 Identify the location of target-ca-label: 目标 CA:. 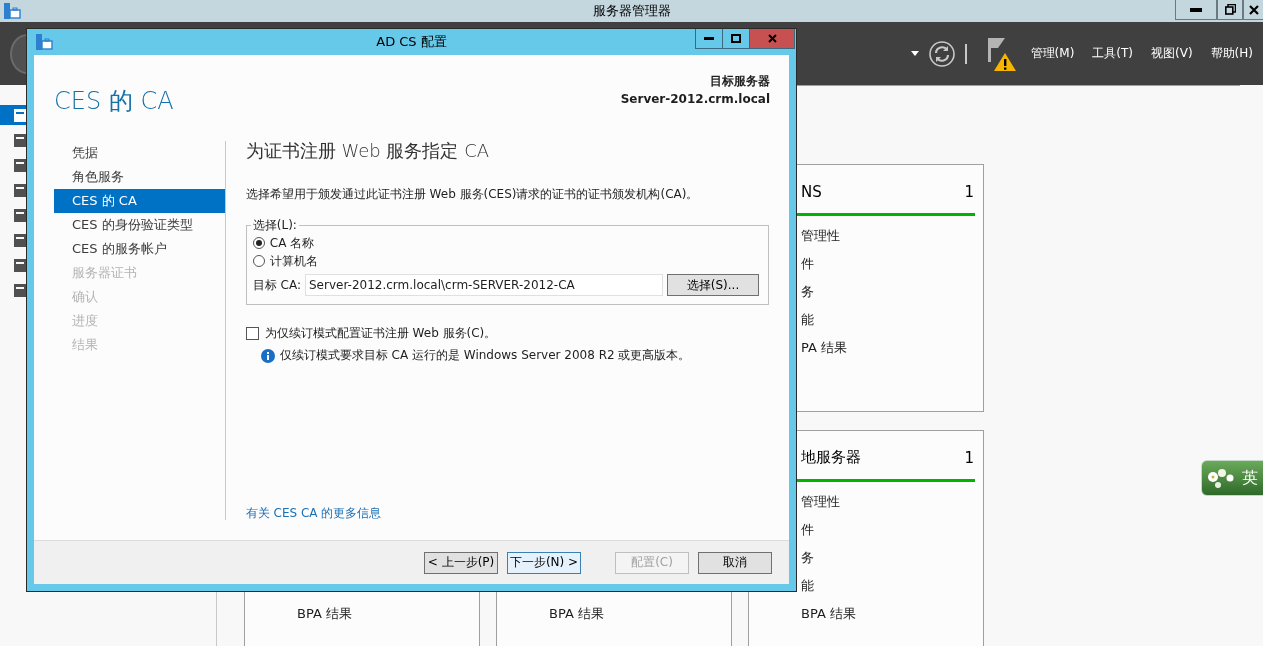
(276, 285).